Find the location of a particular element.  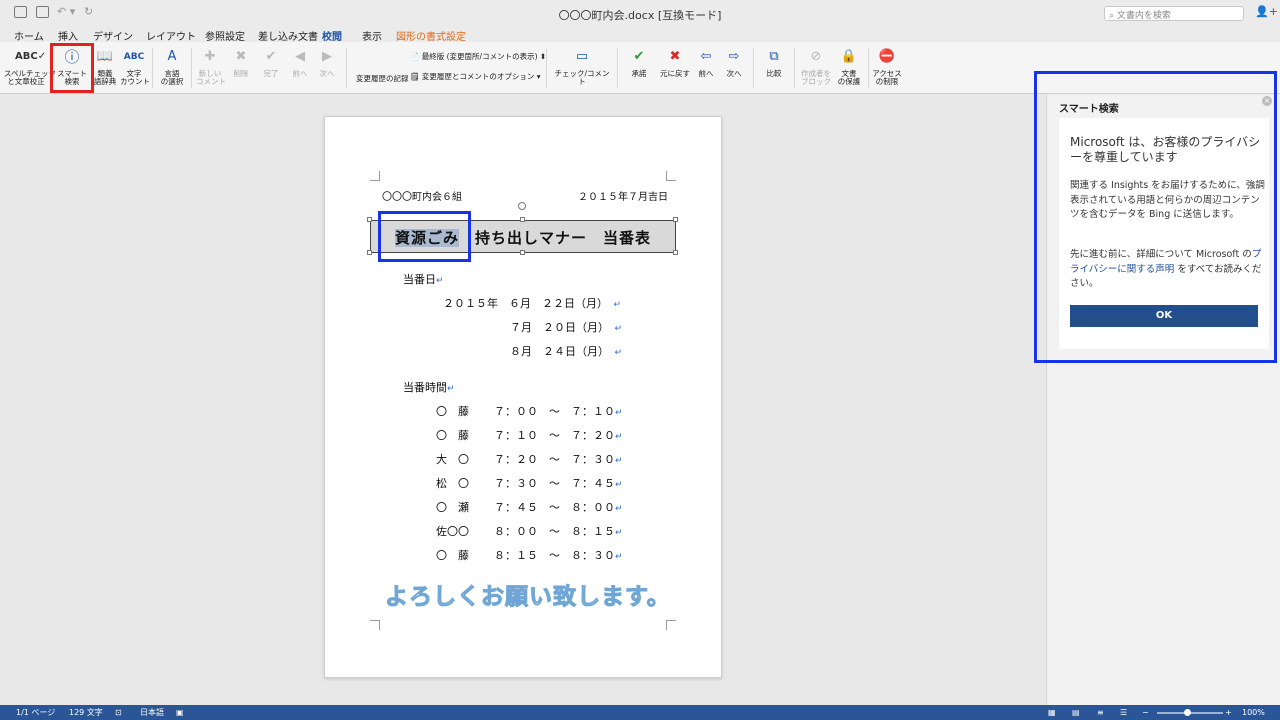

tab-references: 参照設定 is located at coordinates (225, 35).